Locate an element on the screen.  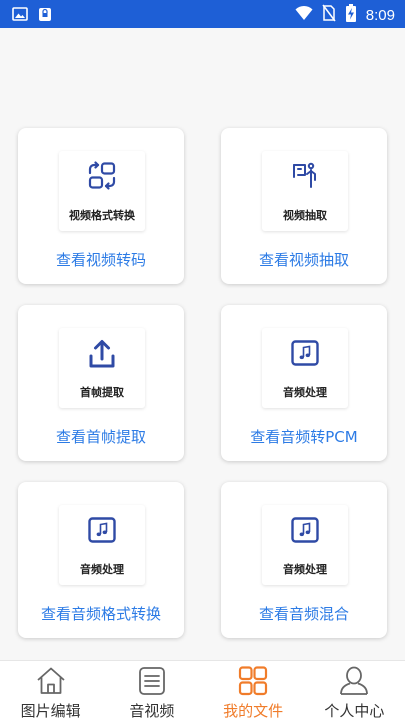
card-audio-to-pcm: 音频处理 查看音频转PCM is located at coordinates (304, 383).